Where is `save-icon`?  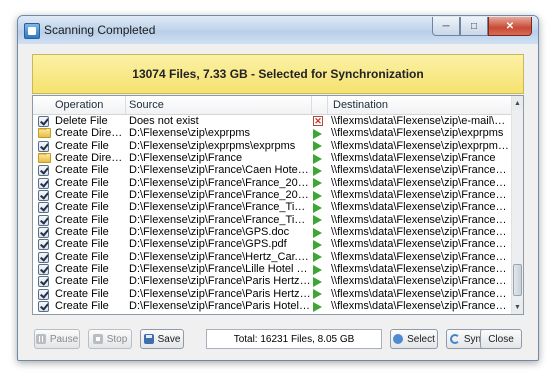
save-icon is located at coordinates (148, 339).